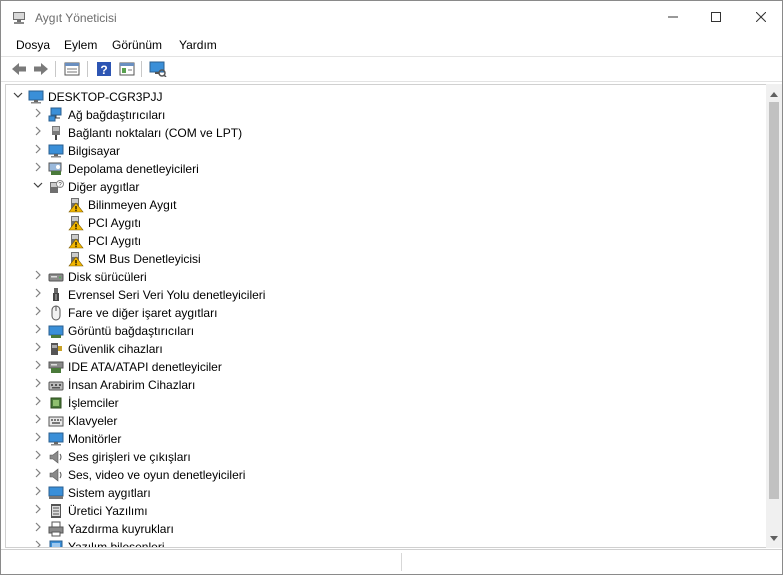  I want to click on tree-item-label: Ses, video ve oyun denetleyicileri, so click(157, 475).